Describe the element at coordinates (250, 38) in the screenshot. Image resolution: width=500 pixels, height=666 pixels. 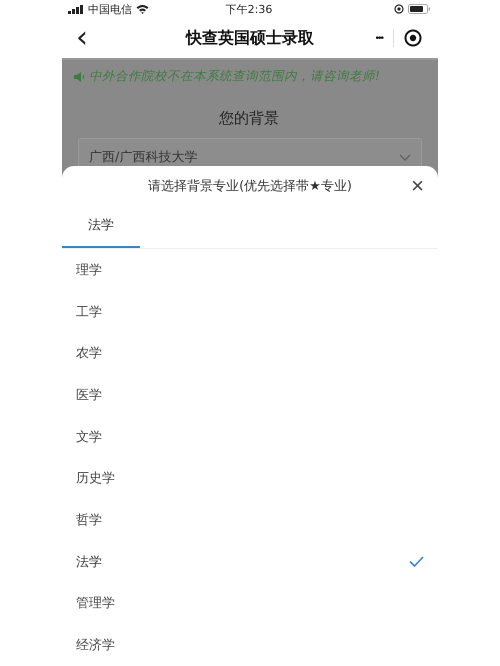
I see `page-title: 快查英国硕士录取` at that location.